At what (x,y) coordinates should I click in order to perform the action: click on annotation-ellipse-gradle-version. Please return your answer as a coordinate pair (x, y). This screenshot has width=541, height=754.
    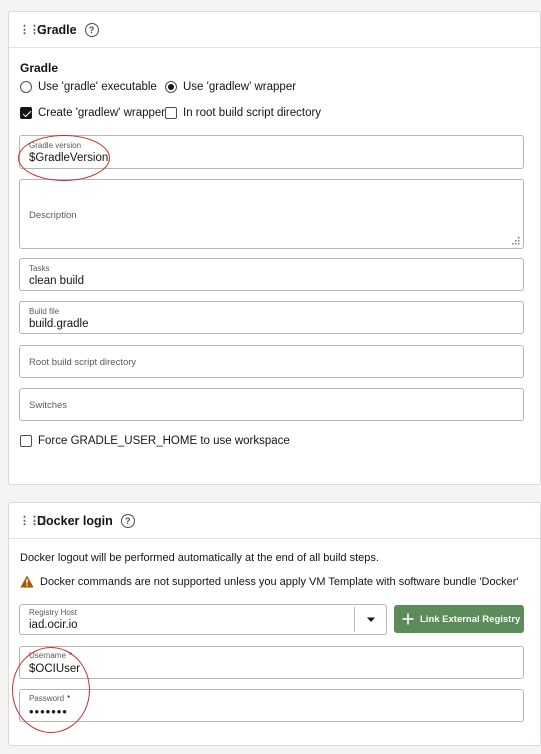
    Looking at the image, I should click on (64, 158).